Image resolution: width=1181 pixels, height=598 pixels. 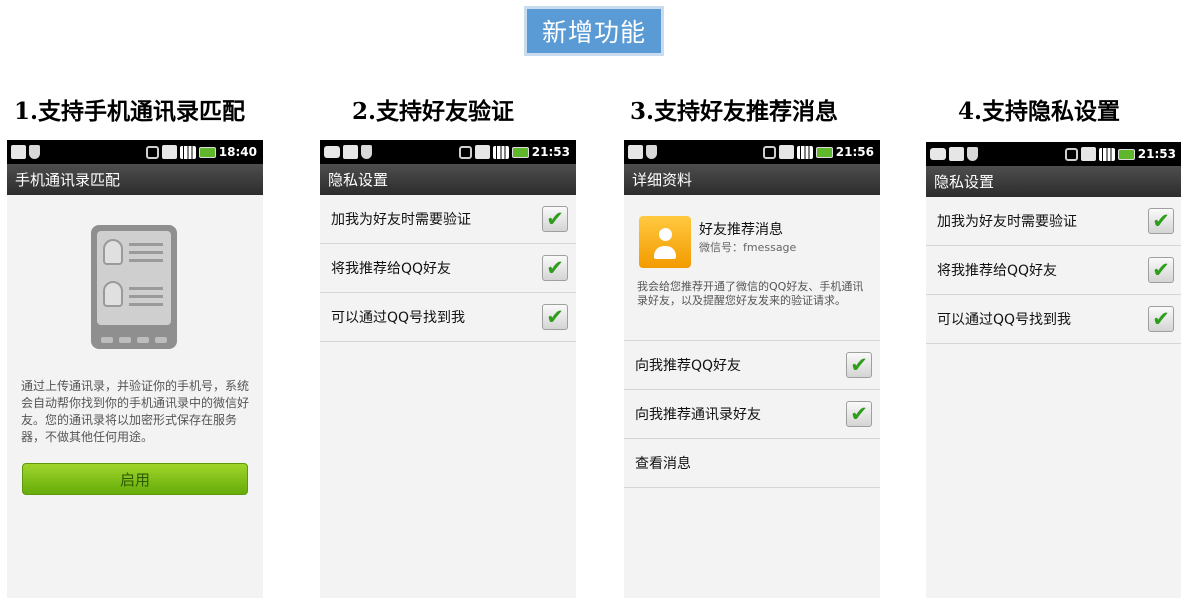 What do you see at coordinates (135, 152) in the screenshot?
I see `status-bar: 18:40` at bounding box center [135, 152].